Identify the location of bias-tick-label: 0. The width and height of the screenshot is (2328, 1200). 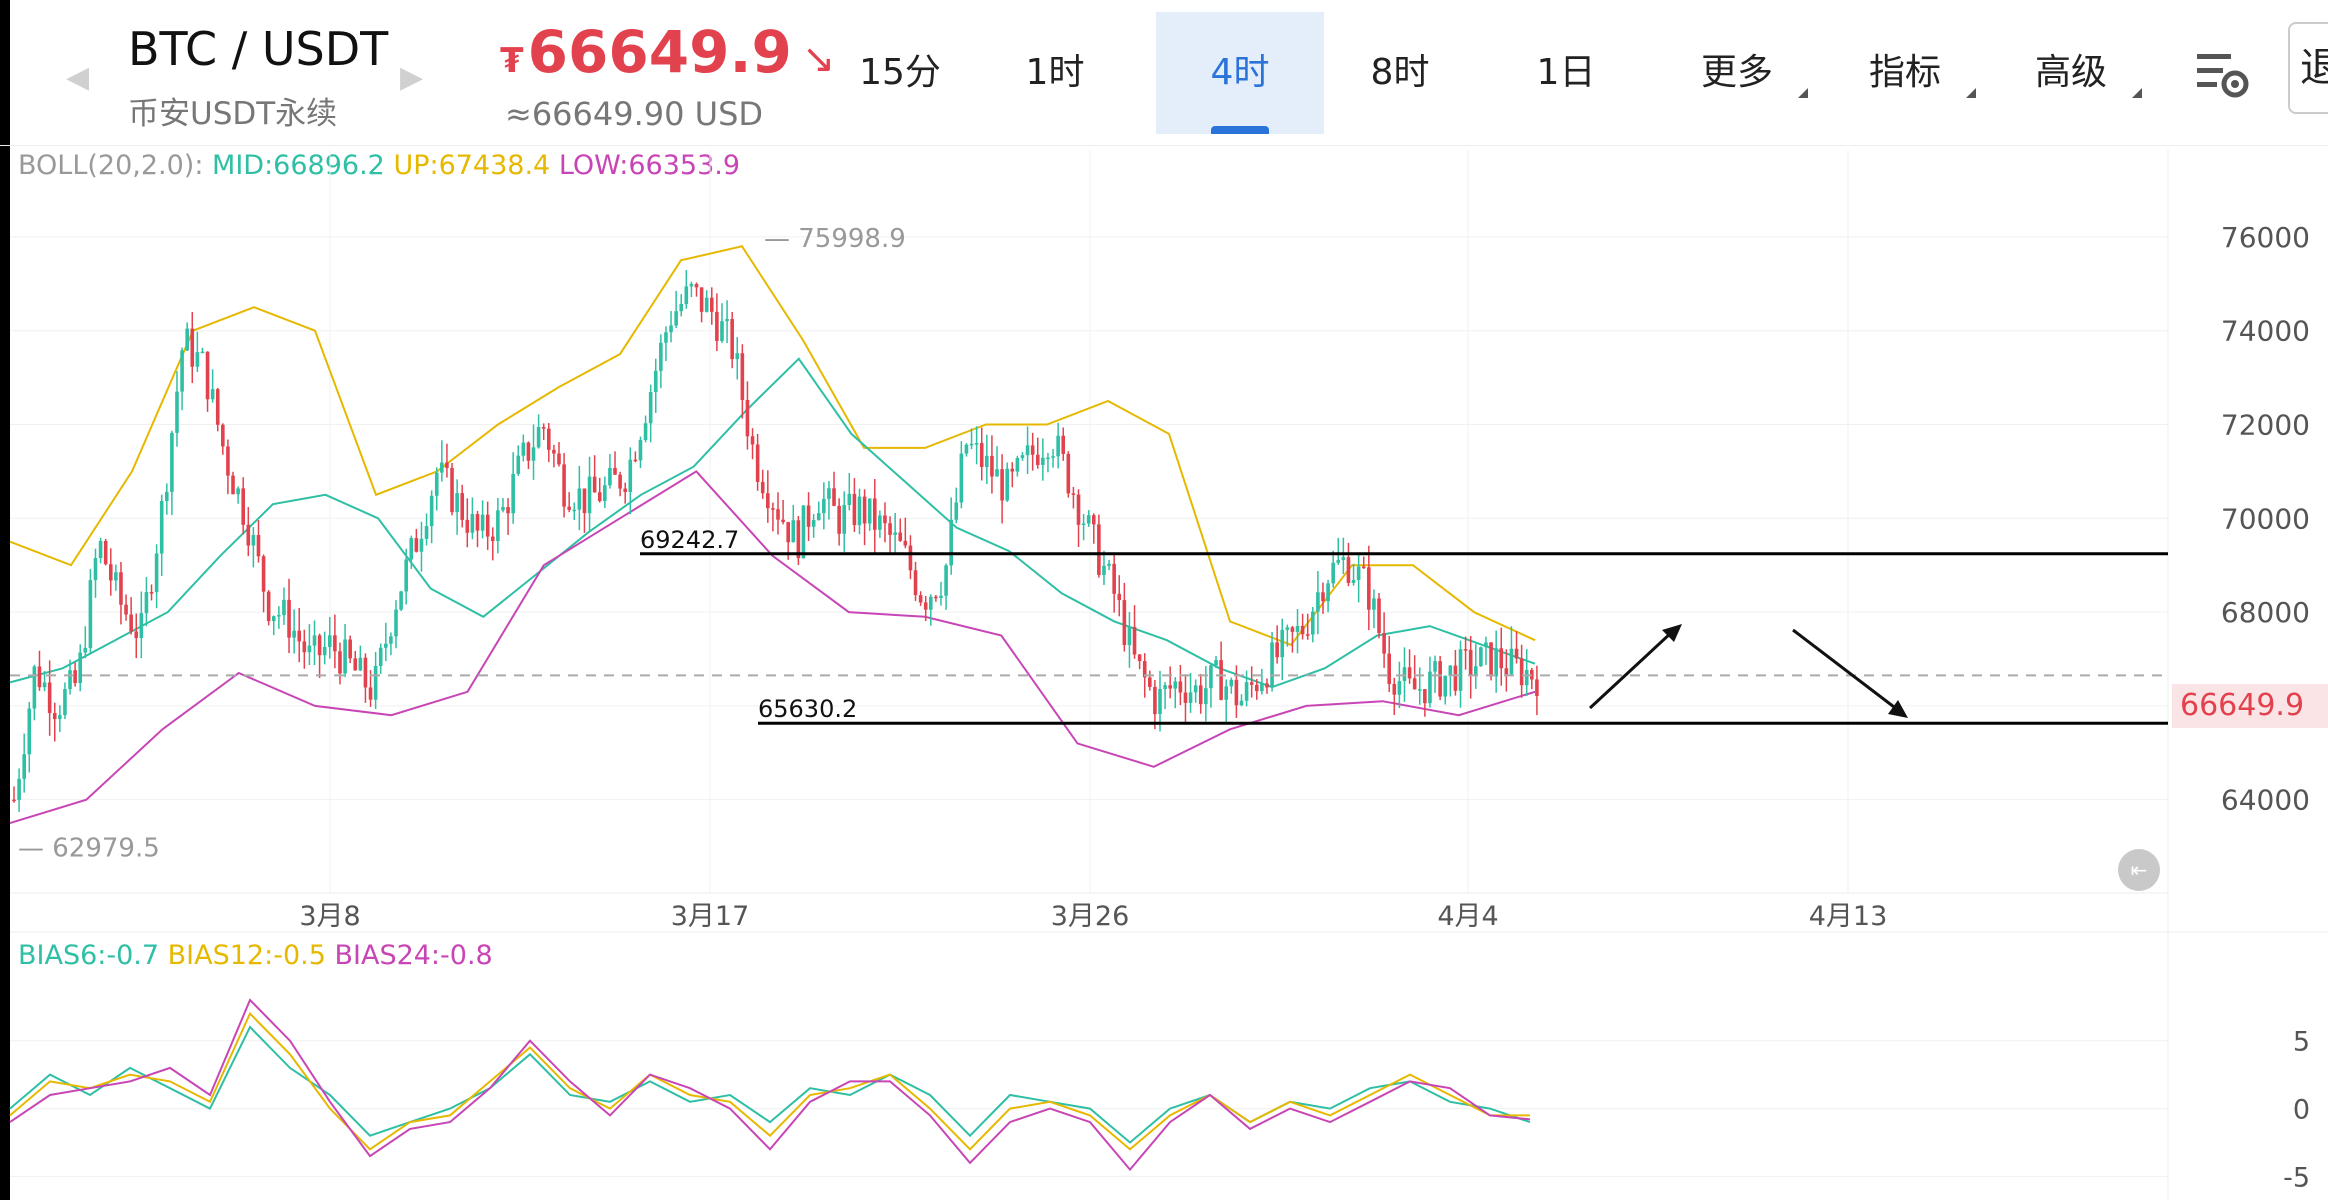
(2301, 1110).